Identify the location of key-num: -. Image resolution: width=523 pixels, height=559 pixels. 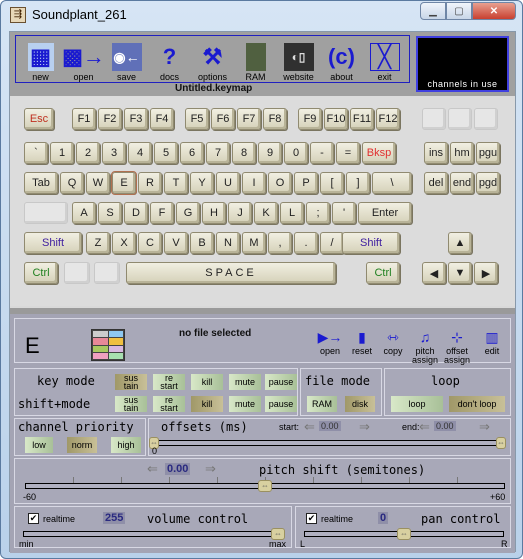
(322, 153).